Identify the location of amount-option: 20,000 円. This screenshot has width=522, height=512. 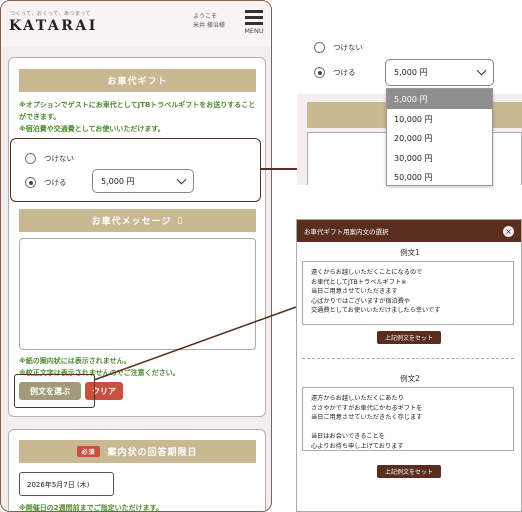
(439, 138).